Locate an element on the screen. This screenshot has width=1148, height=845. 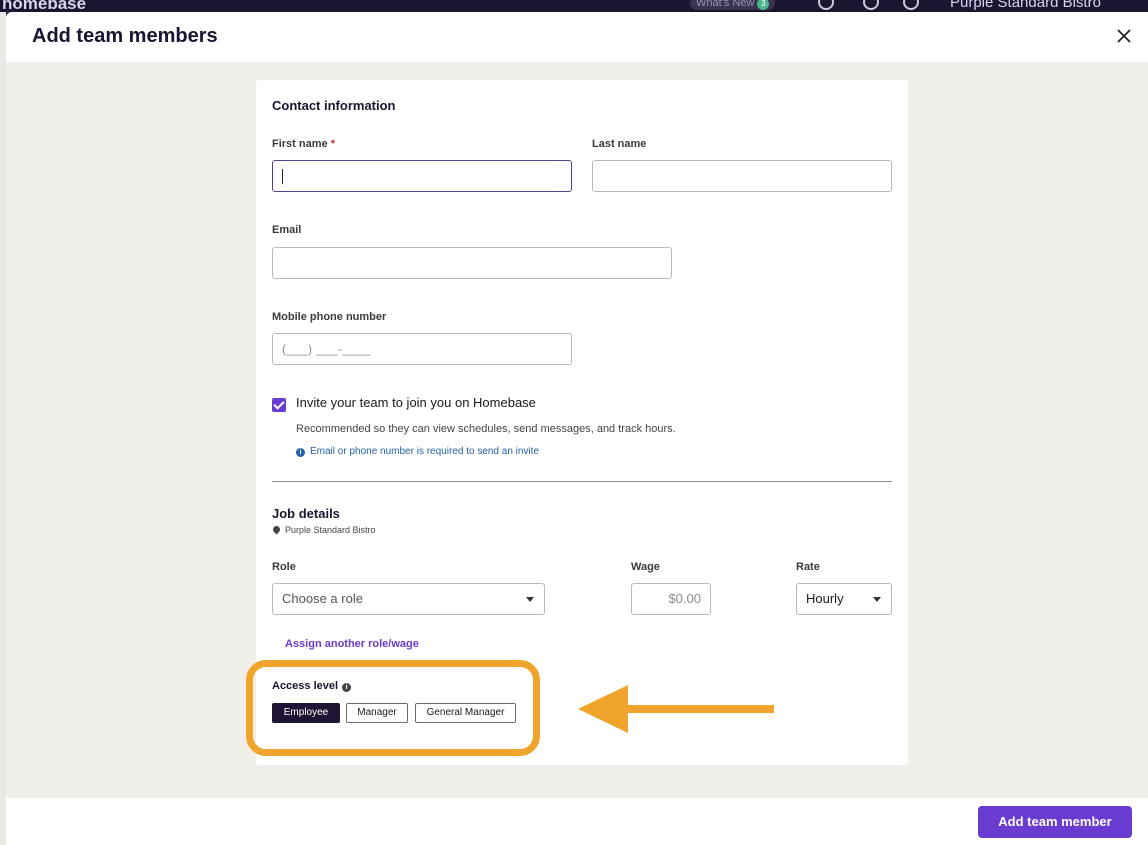
close-icon is located at coordinates (1124, 36).